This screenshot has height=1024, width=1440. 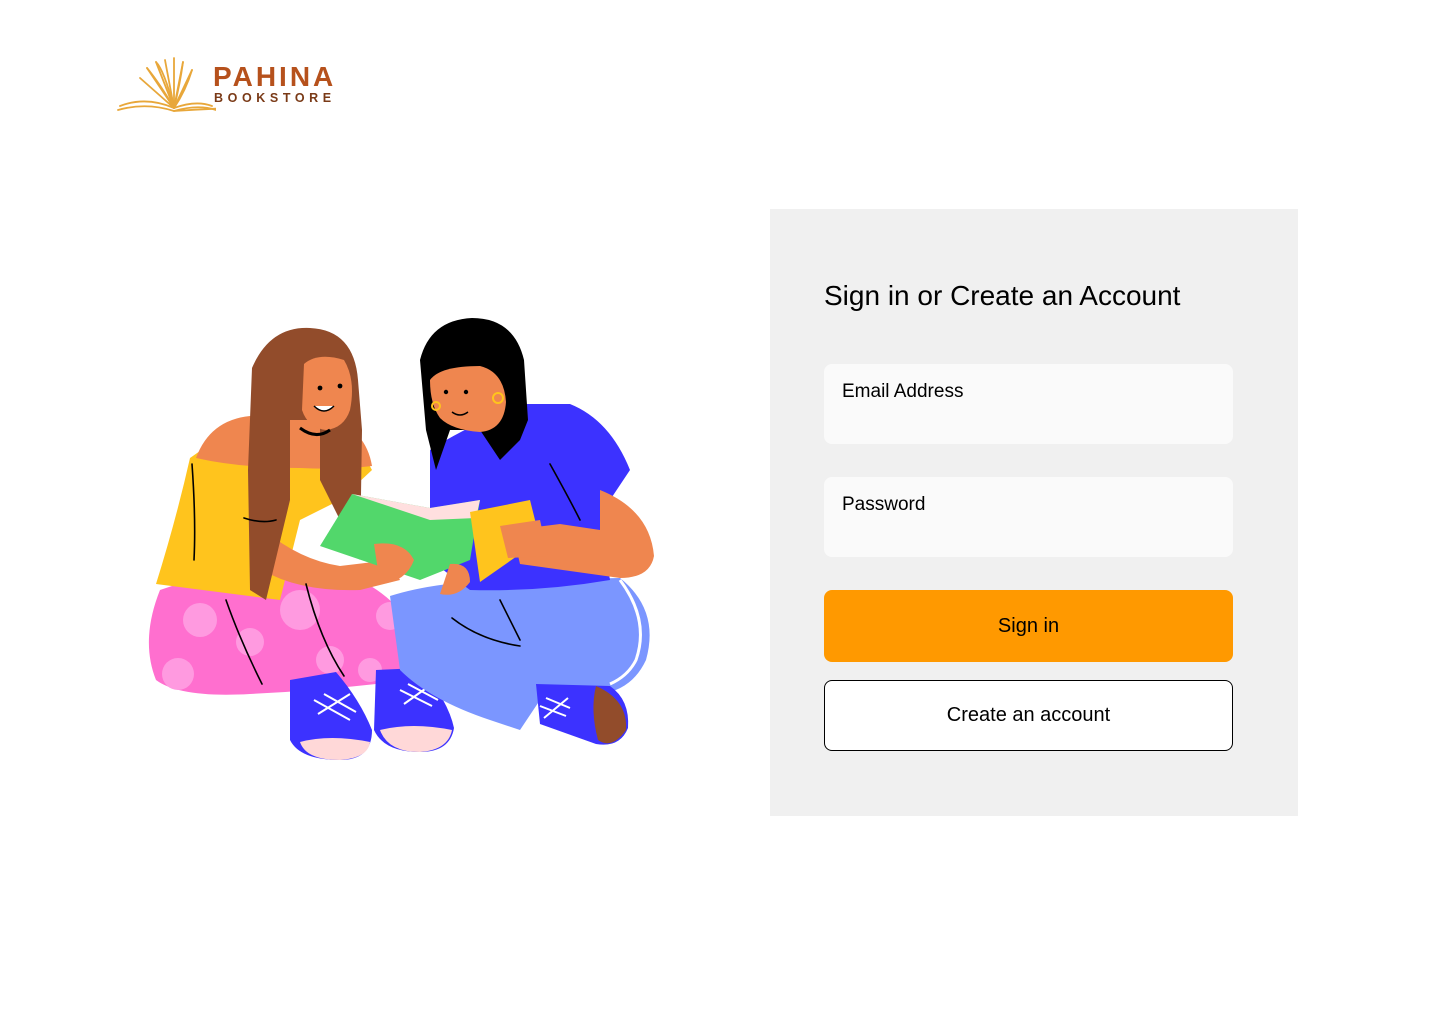 I want to click on email-field: Email Address, so click(x=1028, y=404).